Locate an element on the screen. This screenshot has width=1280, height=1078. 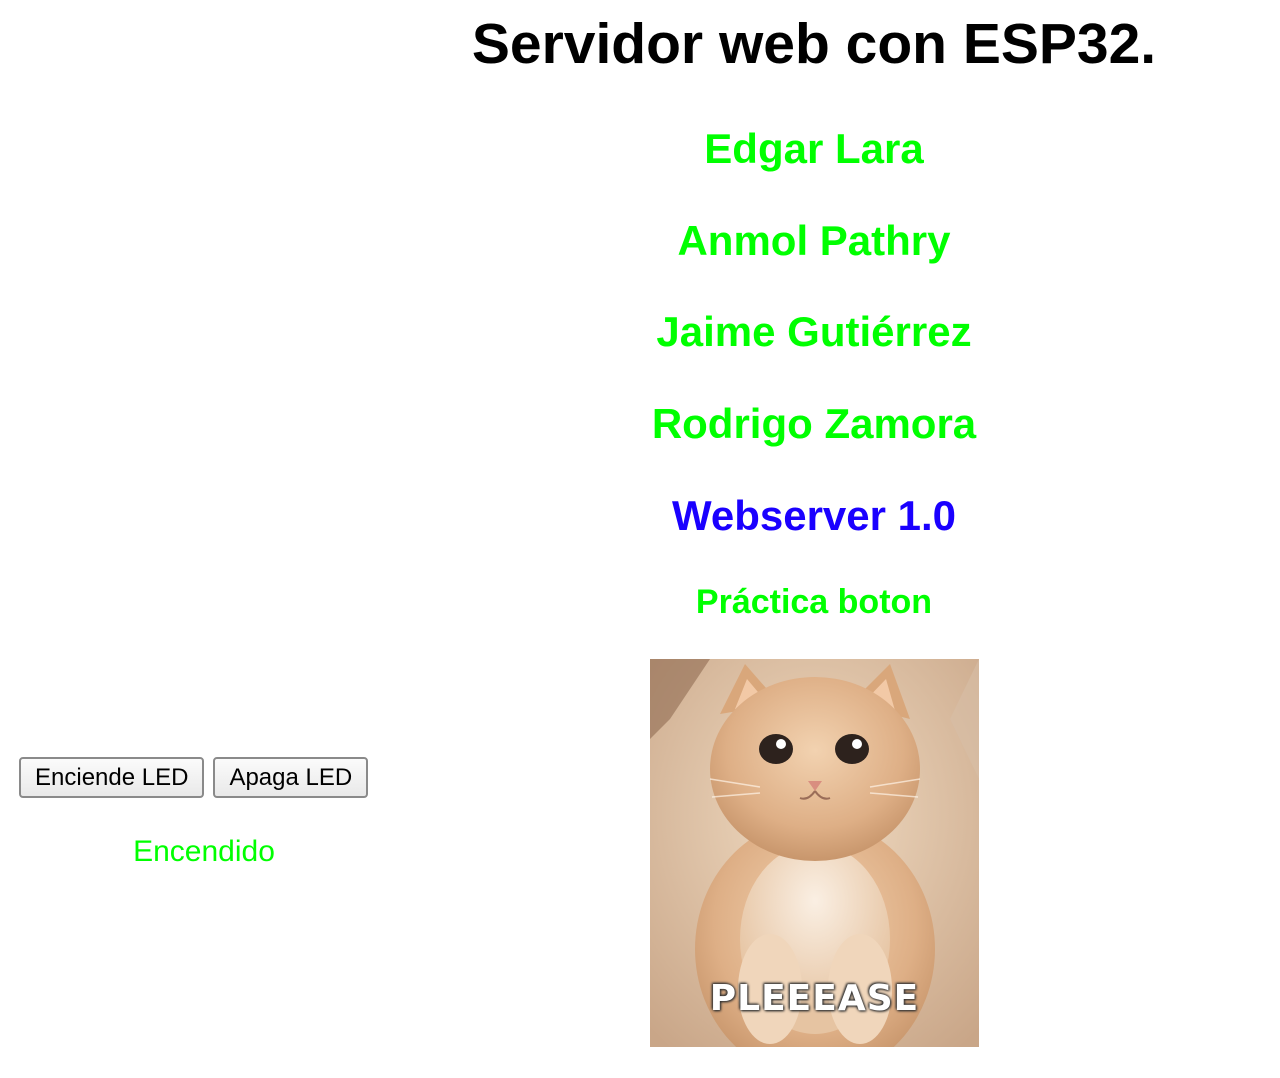
author-name: Jaime Gutiérrez is located at coordinates (814, 331).